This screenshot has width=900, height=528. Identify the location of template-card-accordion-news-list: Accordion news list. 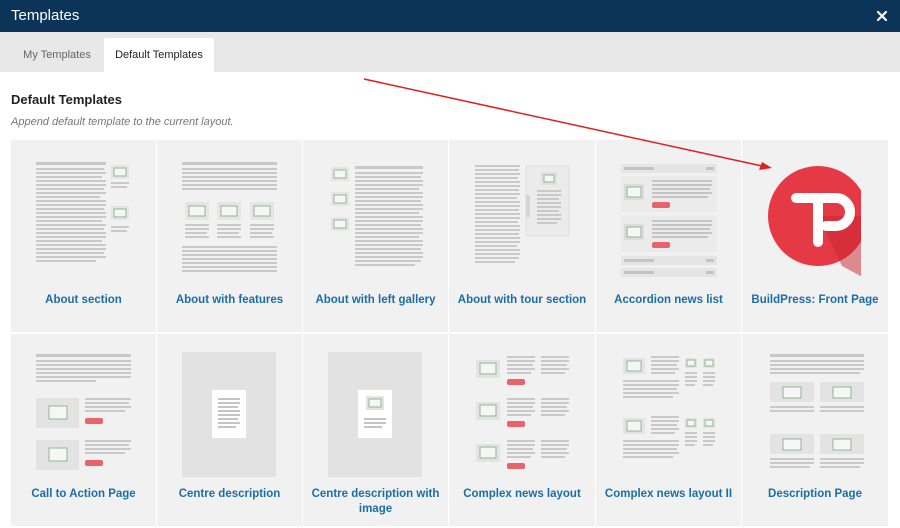
(668, 236).